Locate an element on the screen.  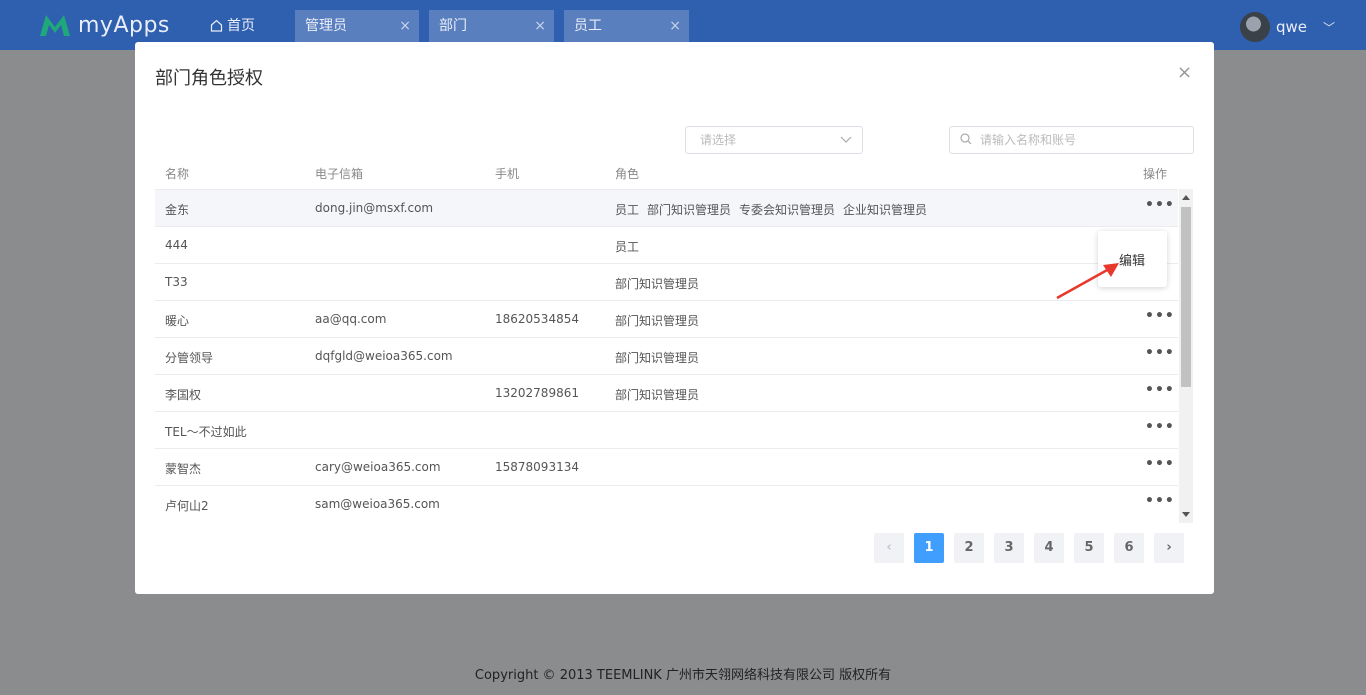
role-tag: 专委会知识管理员 is located at coordinates (787, 210).